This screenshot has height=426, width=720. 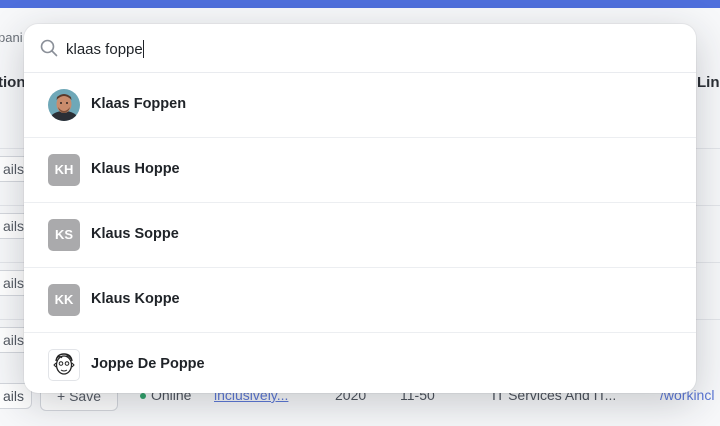 I want to click on search-result-item: Klaas Foppen, so click(x=360, y=105).